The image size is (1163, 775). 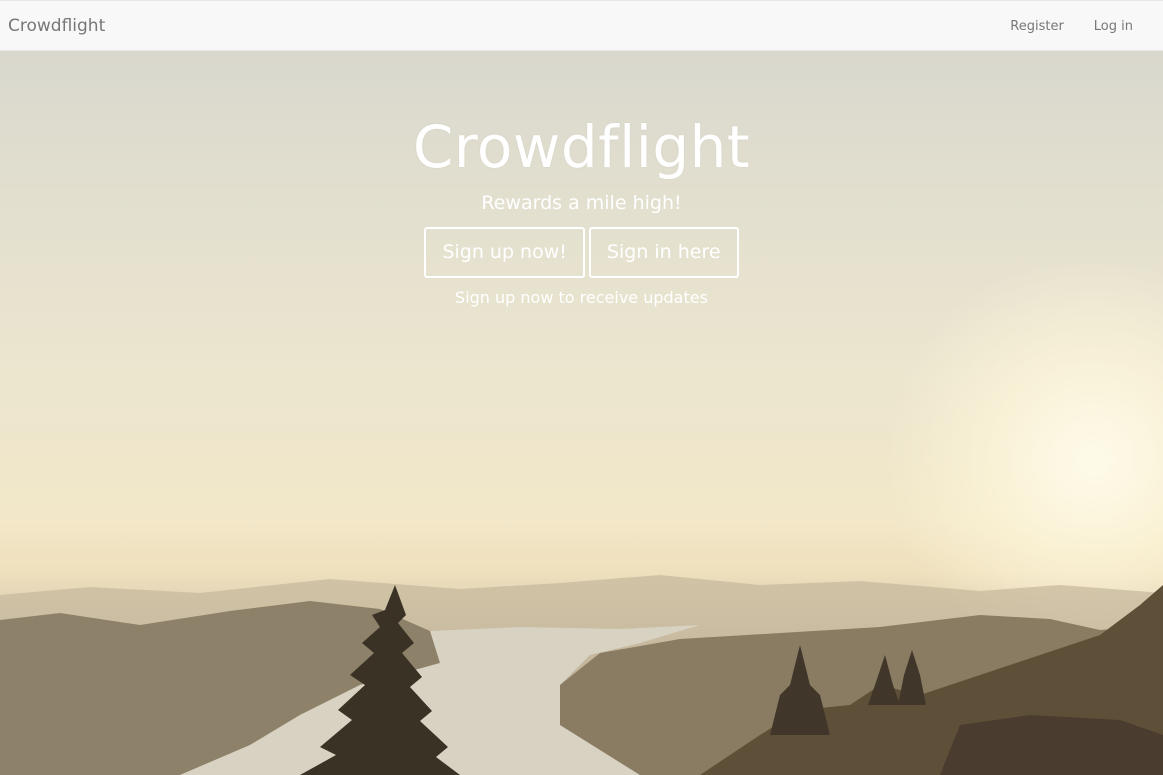 I want to click on top-navbar: Crowdflight Register Log in, so click(x=581, y=25).